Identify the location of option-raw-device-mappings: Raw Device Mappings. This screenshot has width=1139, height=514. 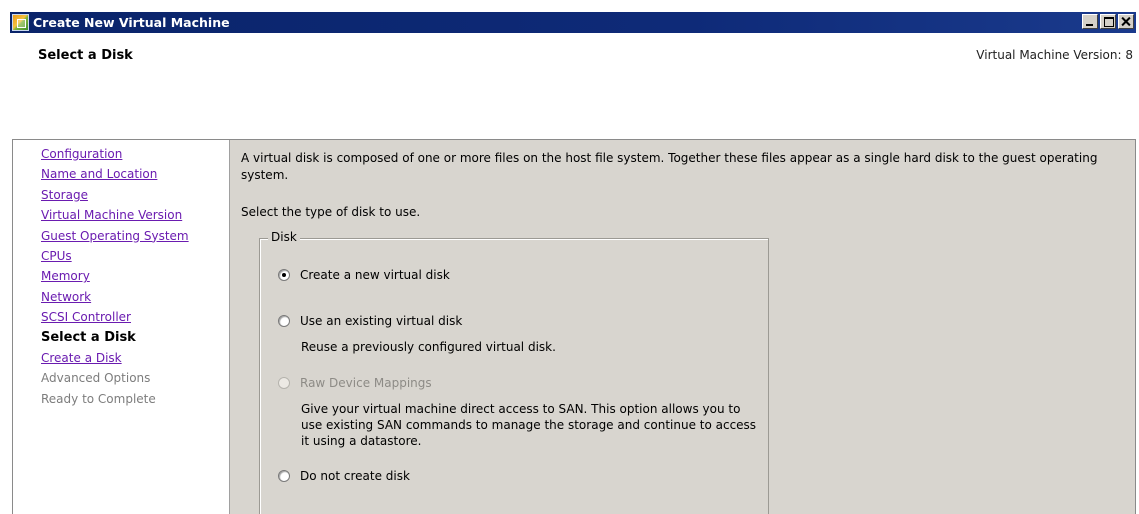
(355, 383).